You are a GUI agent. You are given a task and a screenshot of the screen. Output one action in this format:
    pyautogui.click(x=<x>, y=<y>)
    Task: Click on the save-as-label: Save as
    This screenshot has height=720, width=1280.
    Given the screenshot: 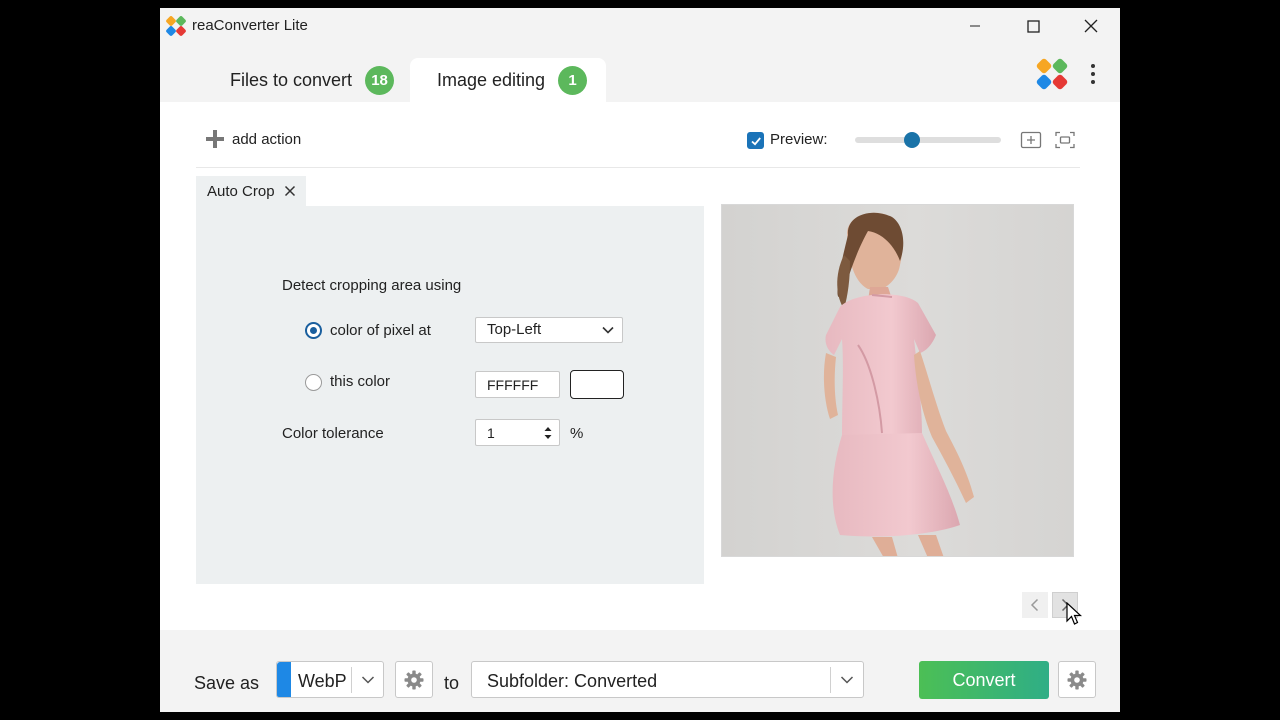 What is the action you would take?
    pyautogui.click(x=227, y=683)
    